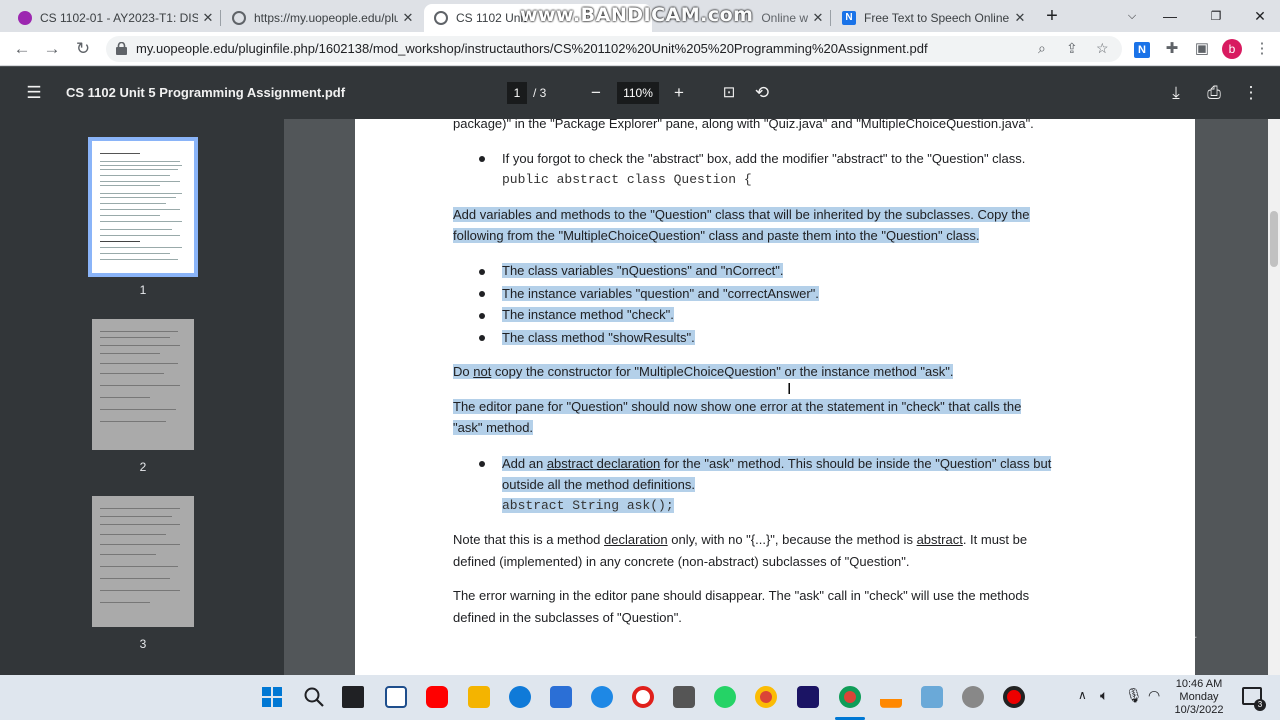 This screenshot has width=1280, height=720. I want to click on site-favicon-icon, so click(25, 18).